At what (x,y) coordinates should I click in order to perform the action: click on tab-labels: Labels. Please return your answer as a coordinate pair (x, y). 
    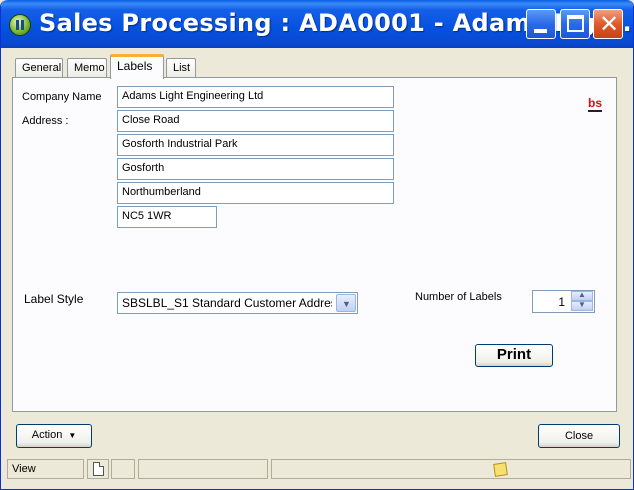
    Looking at the image, I should click on (137, 66).